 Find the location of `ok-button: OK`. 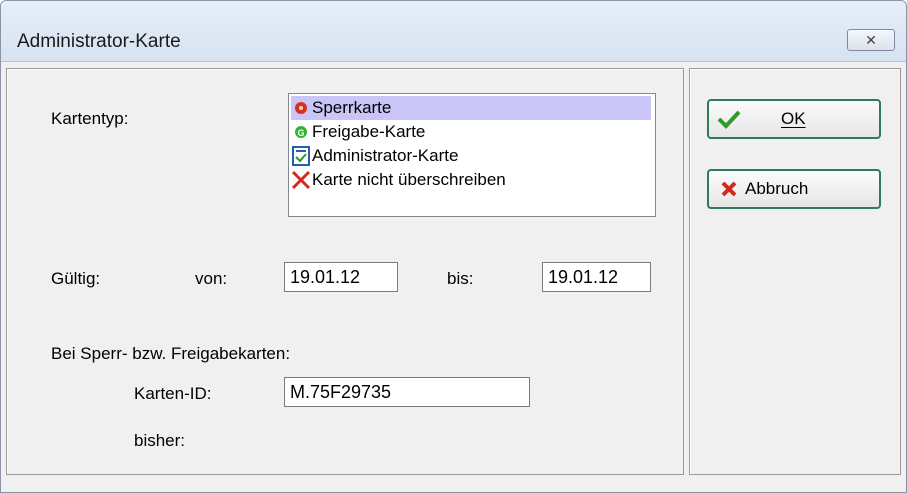

ok-button: OK is located at coordinates (794, 119).